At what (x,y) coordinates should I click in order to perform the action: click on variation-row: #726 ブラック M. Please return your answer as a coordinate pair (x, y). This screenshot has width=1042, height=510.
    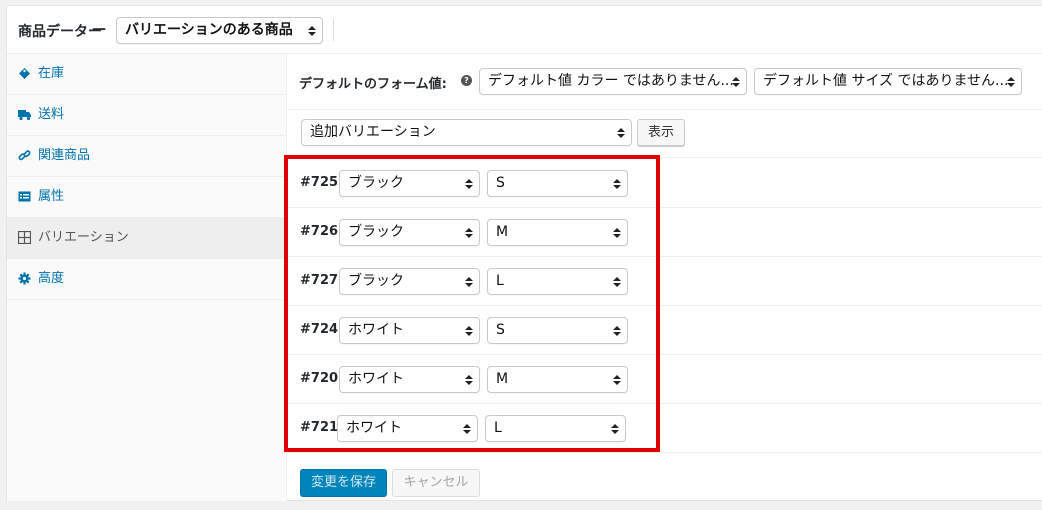
    Looking at the image, I should click on (665, 232).